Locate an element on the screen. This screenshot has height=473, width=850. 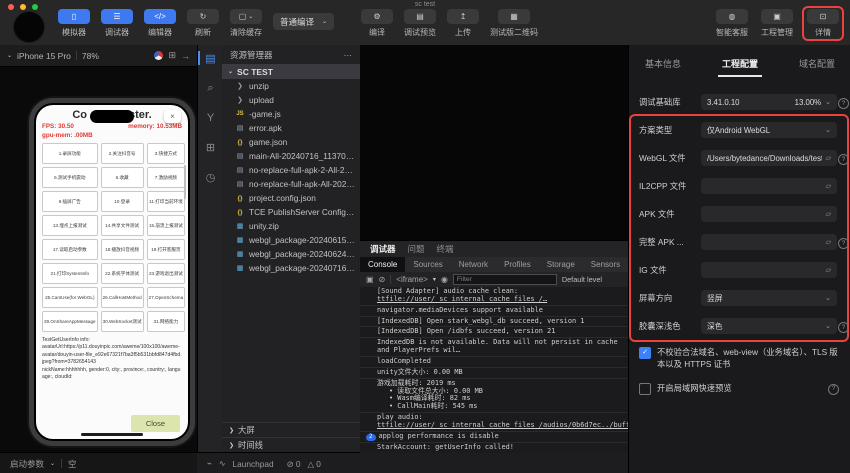
test-grid-button: 2.关注抖音号 is located at coordinates (122, 153).